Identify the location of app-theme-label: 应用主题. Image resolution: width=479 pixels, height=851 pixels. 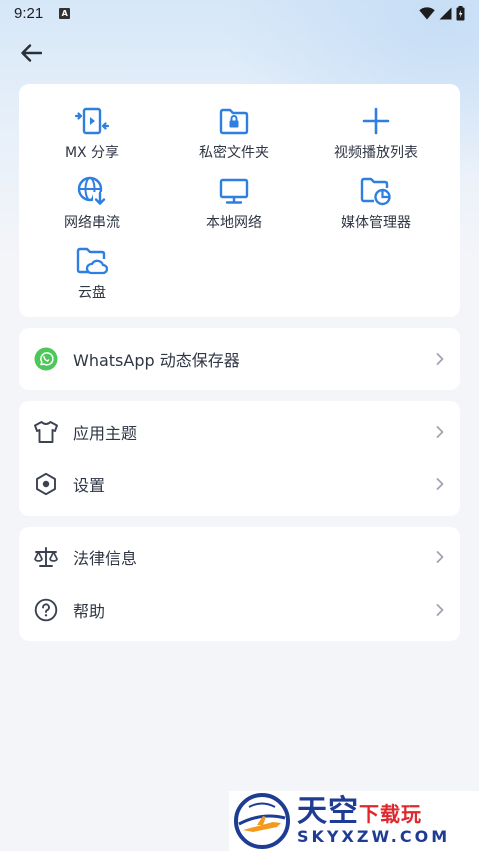
(105, 433).